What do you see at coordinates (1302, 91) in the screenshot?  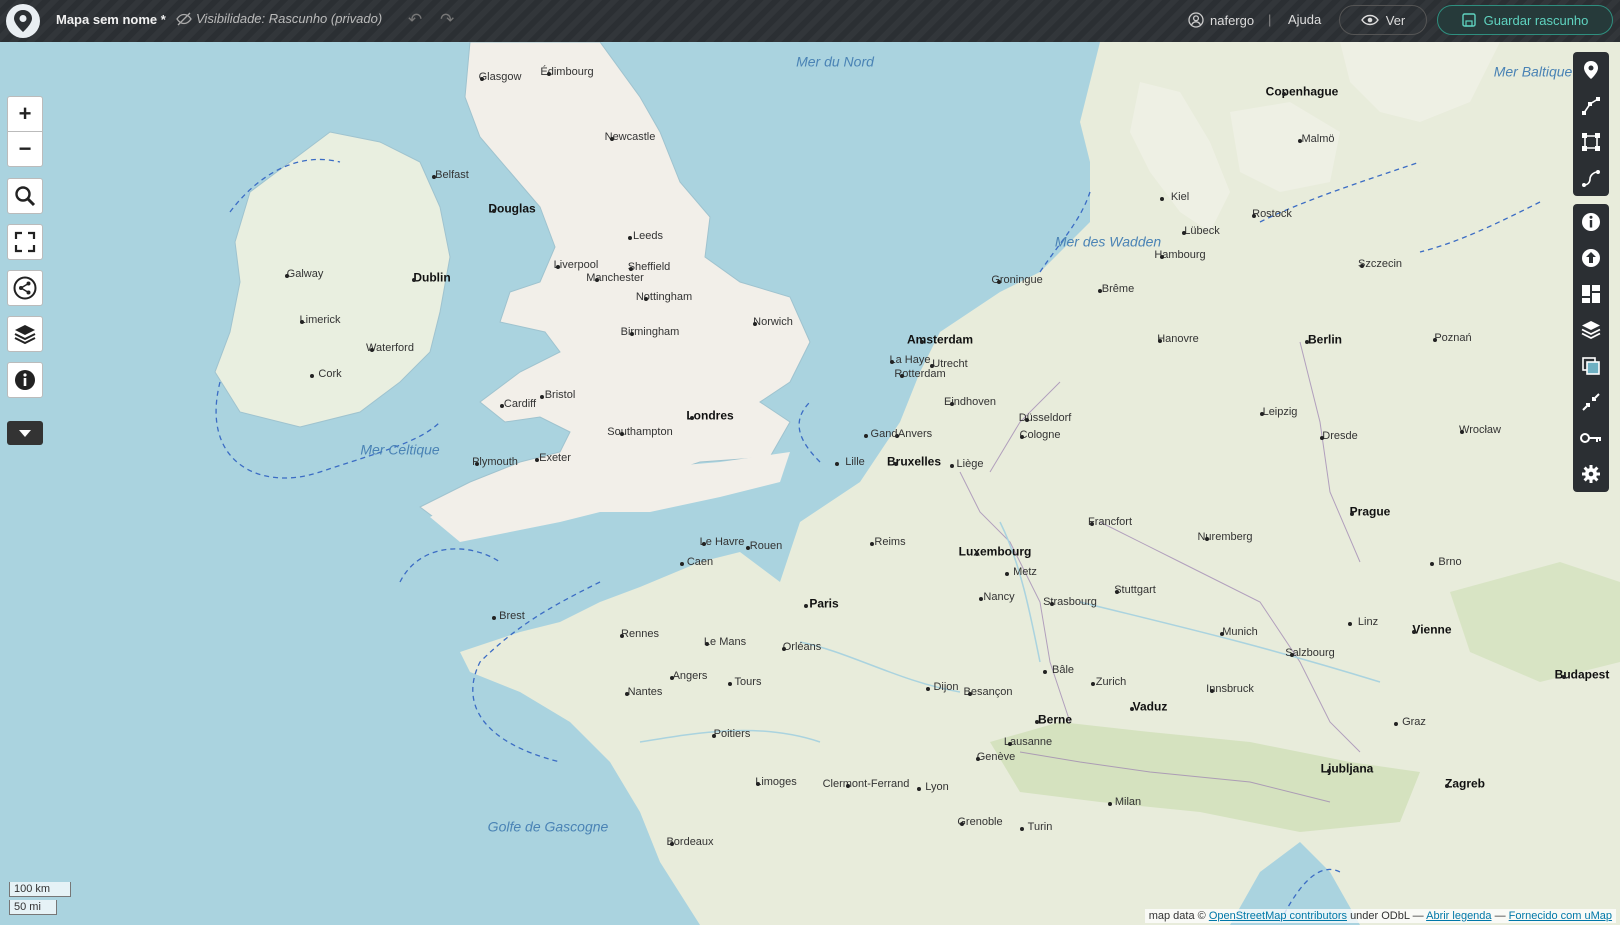 I see `capital-label: Copenhague` at bounding box center [1302, 91].